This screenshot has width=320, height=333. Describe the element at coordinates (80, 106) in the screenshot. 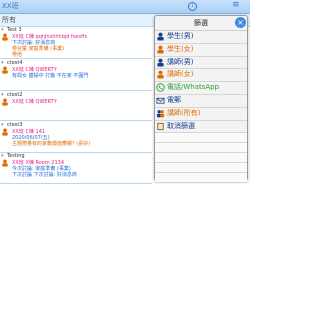

I see `list-item: ▾ ctest2 XX班 C棟 QWERTY` at that location.